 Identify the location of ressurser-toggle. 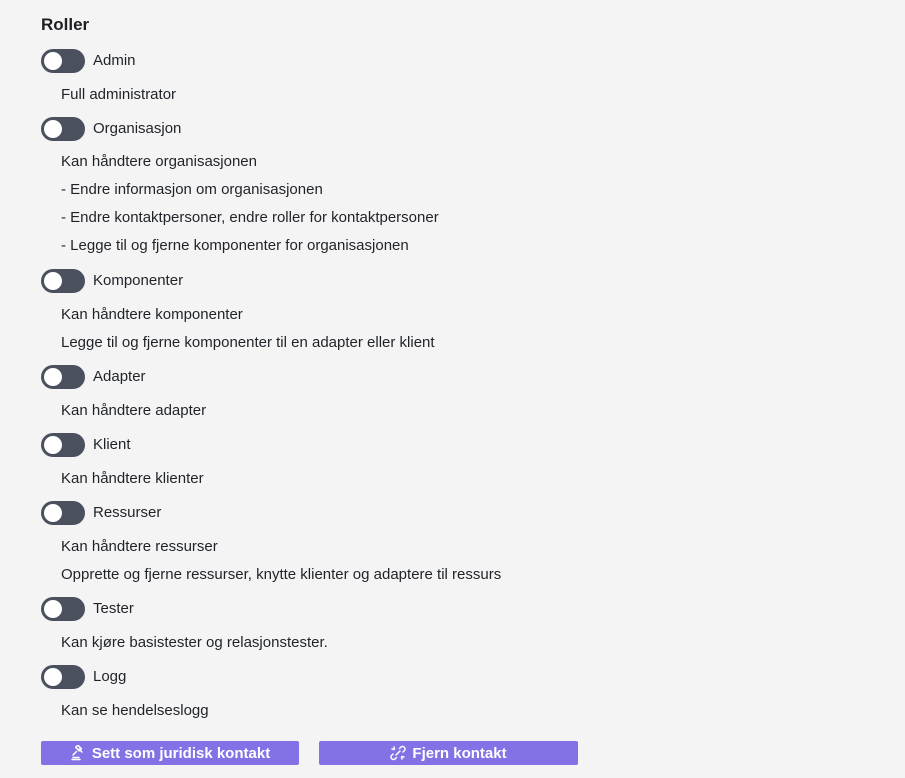
(63, 513).